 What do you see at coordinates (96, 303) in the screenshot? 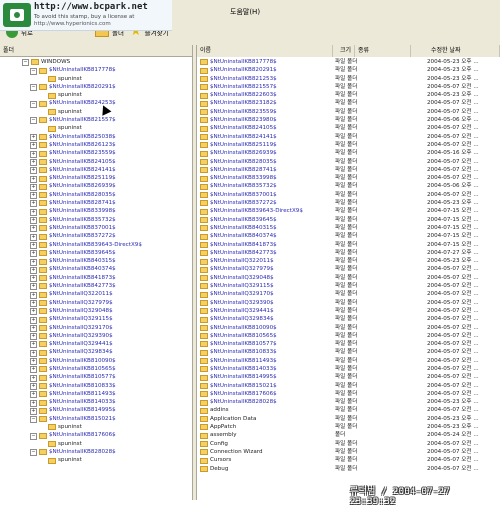
I see `tree-item: + $NtUninstallQ327979$` at bounding box center [96, 303].